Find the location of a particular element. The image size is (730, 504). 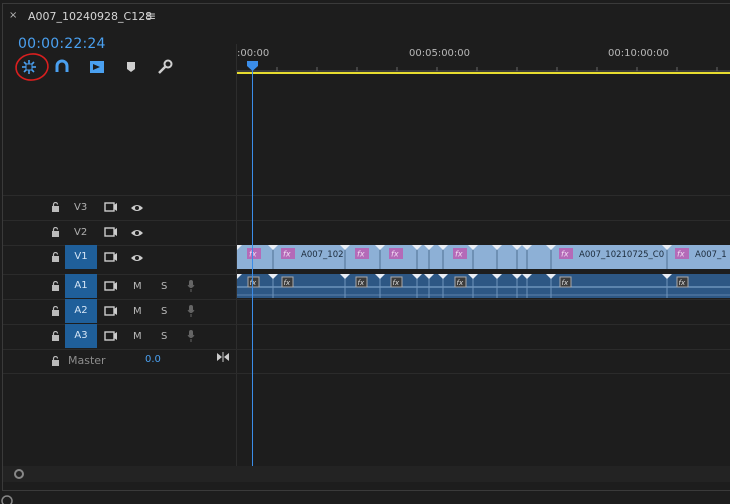

master-volume-value: 0.0 is located at coordinates (153, 359).